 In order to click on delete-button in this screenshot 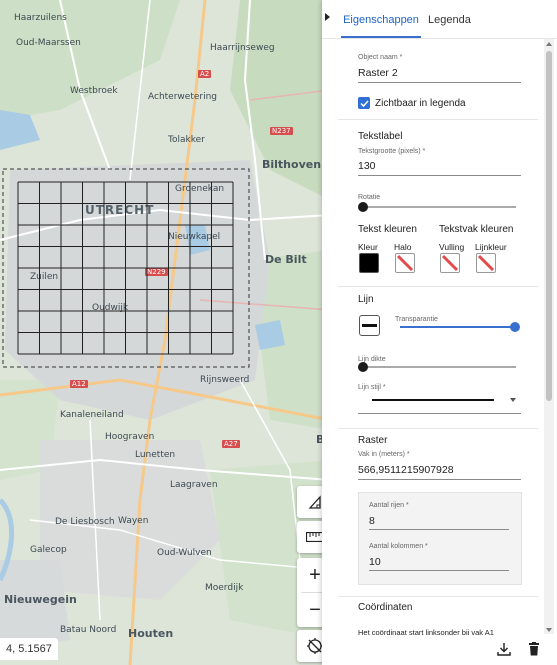, I will do `click(534, 649)`.